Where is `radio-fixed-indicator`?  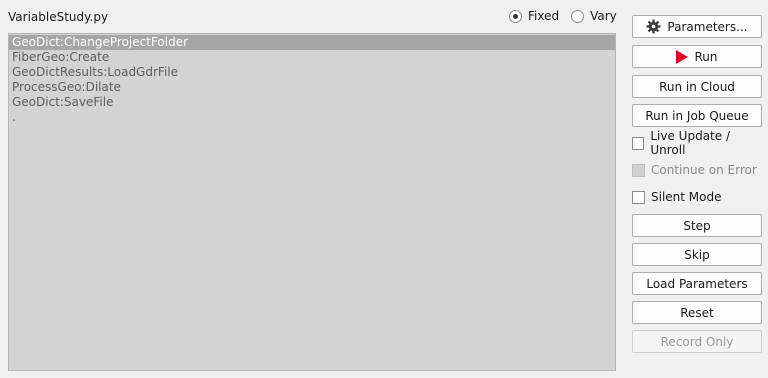 radio-fixed-indicator is located at coordinates (515, 16).